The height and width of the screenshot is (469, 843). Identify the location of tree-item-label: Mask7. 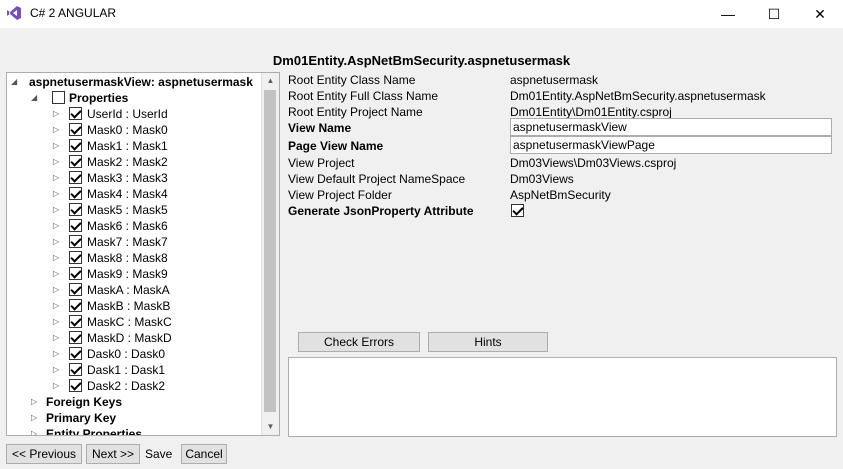
(127, 242).